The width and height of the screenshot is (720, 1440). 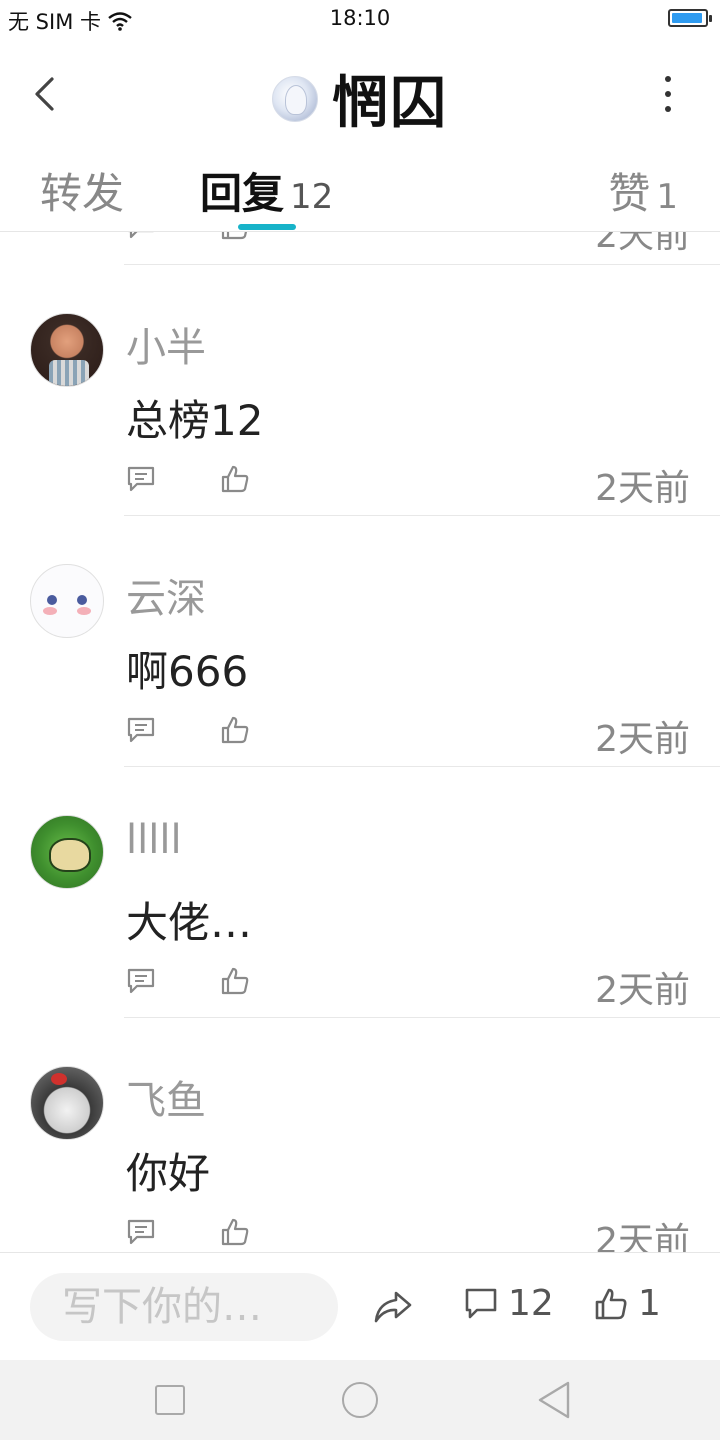 What do you see at coordinates (187, 671) in the screenshot?
I see `comment-text: 啊666` at bounding box center [187, 671].